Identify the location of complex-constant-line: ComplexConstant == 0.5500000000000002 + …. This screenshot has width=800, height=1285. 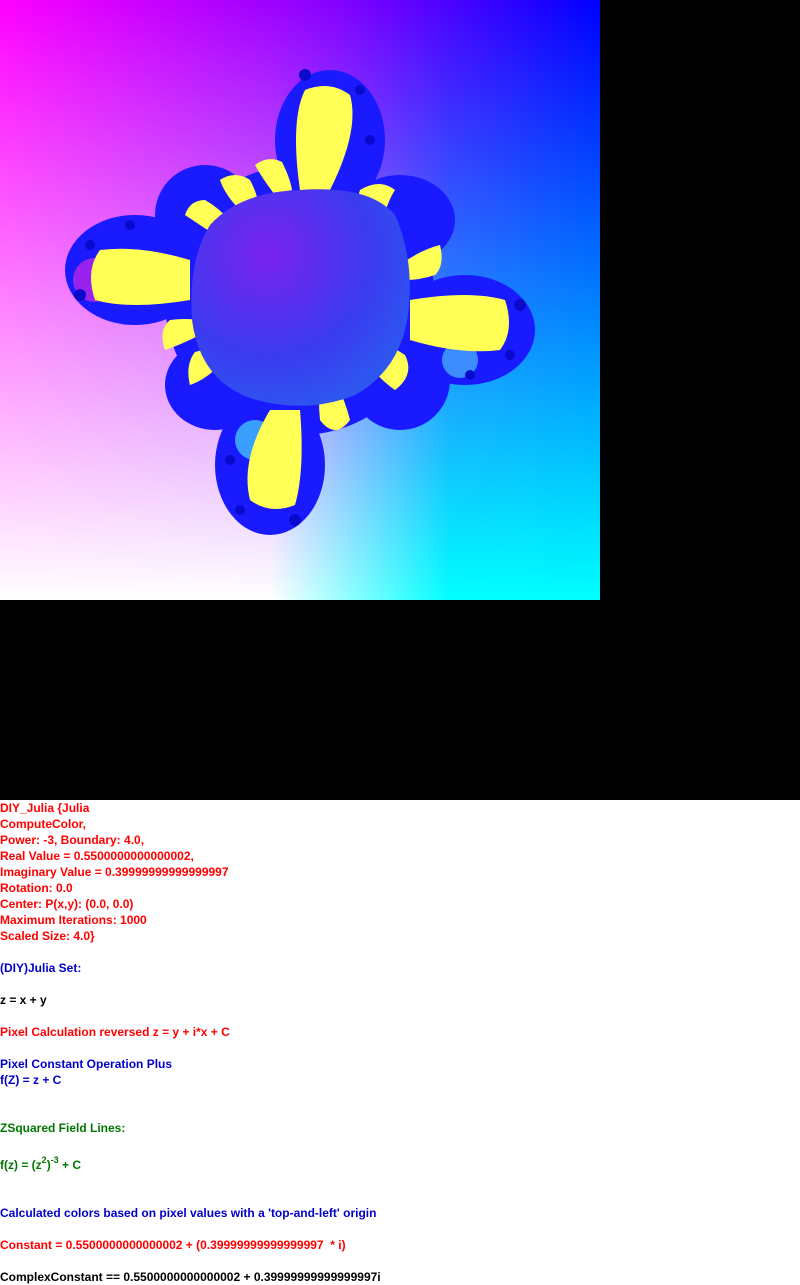
(190, 1277).